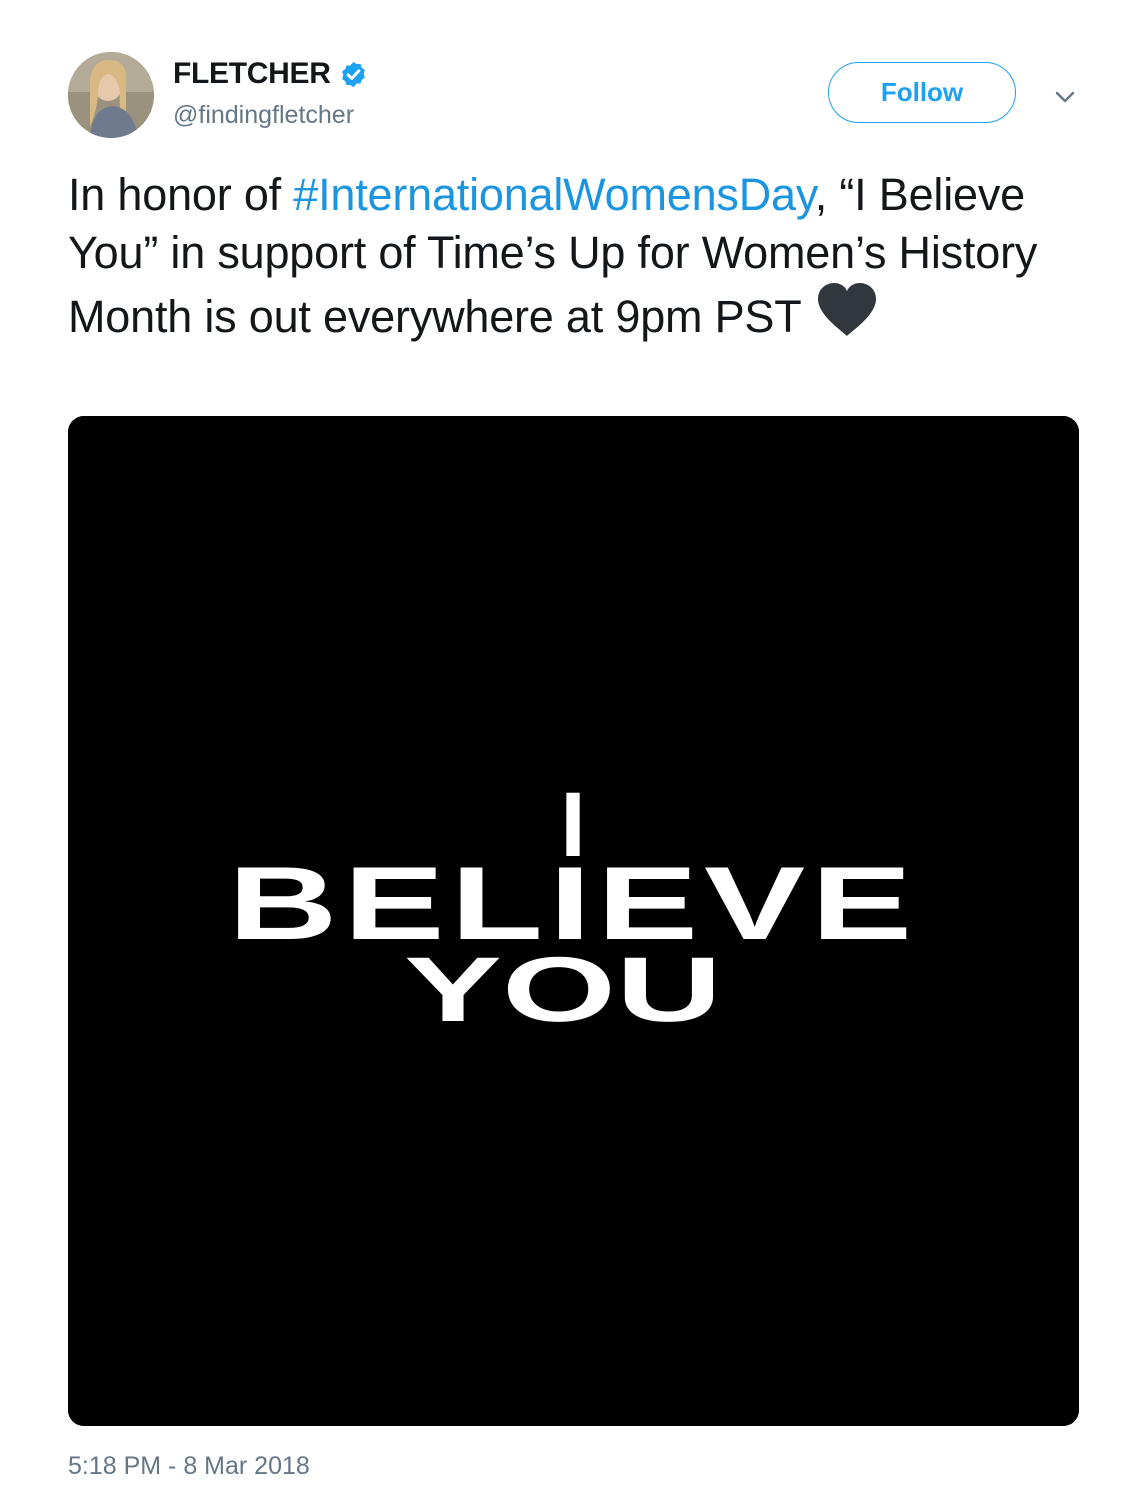 The width and height of the screenshot is (1147, 1505). What do you see at coordinates (181, 194) in the screenshot?
I see `tweet-text-before: In honor of` at bounding box center [181, 194].